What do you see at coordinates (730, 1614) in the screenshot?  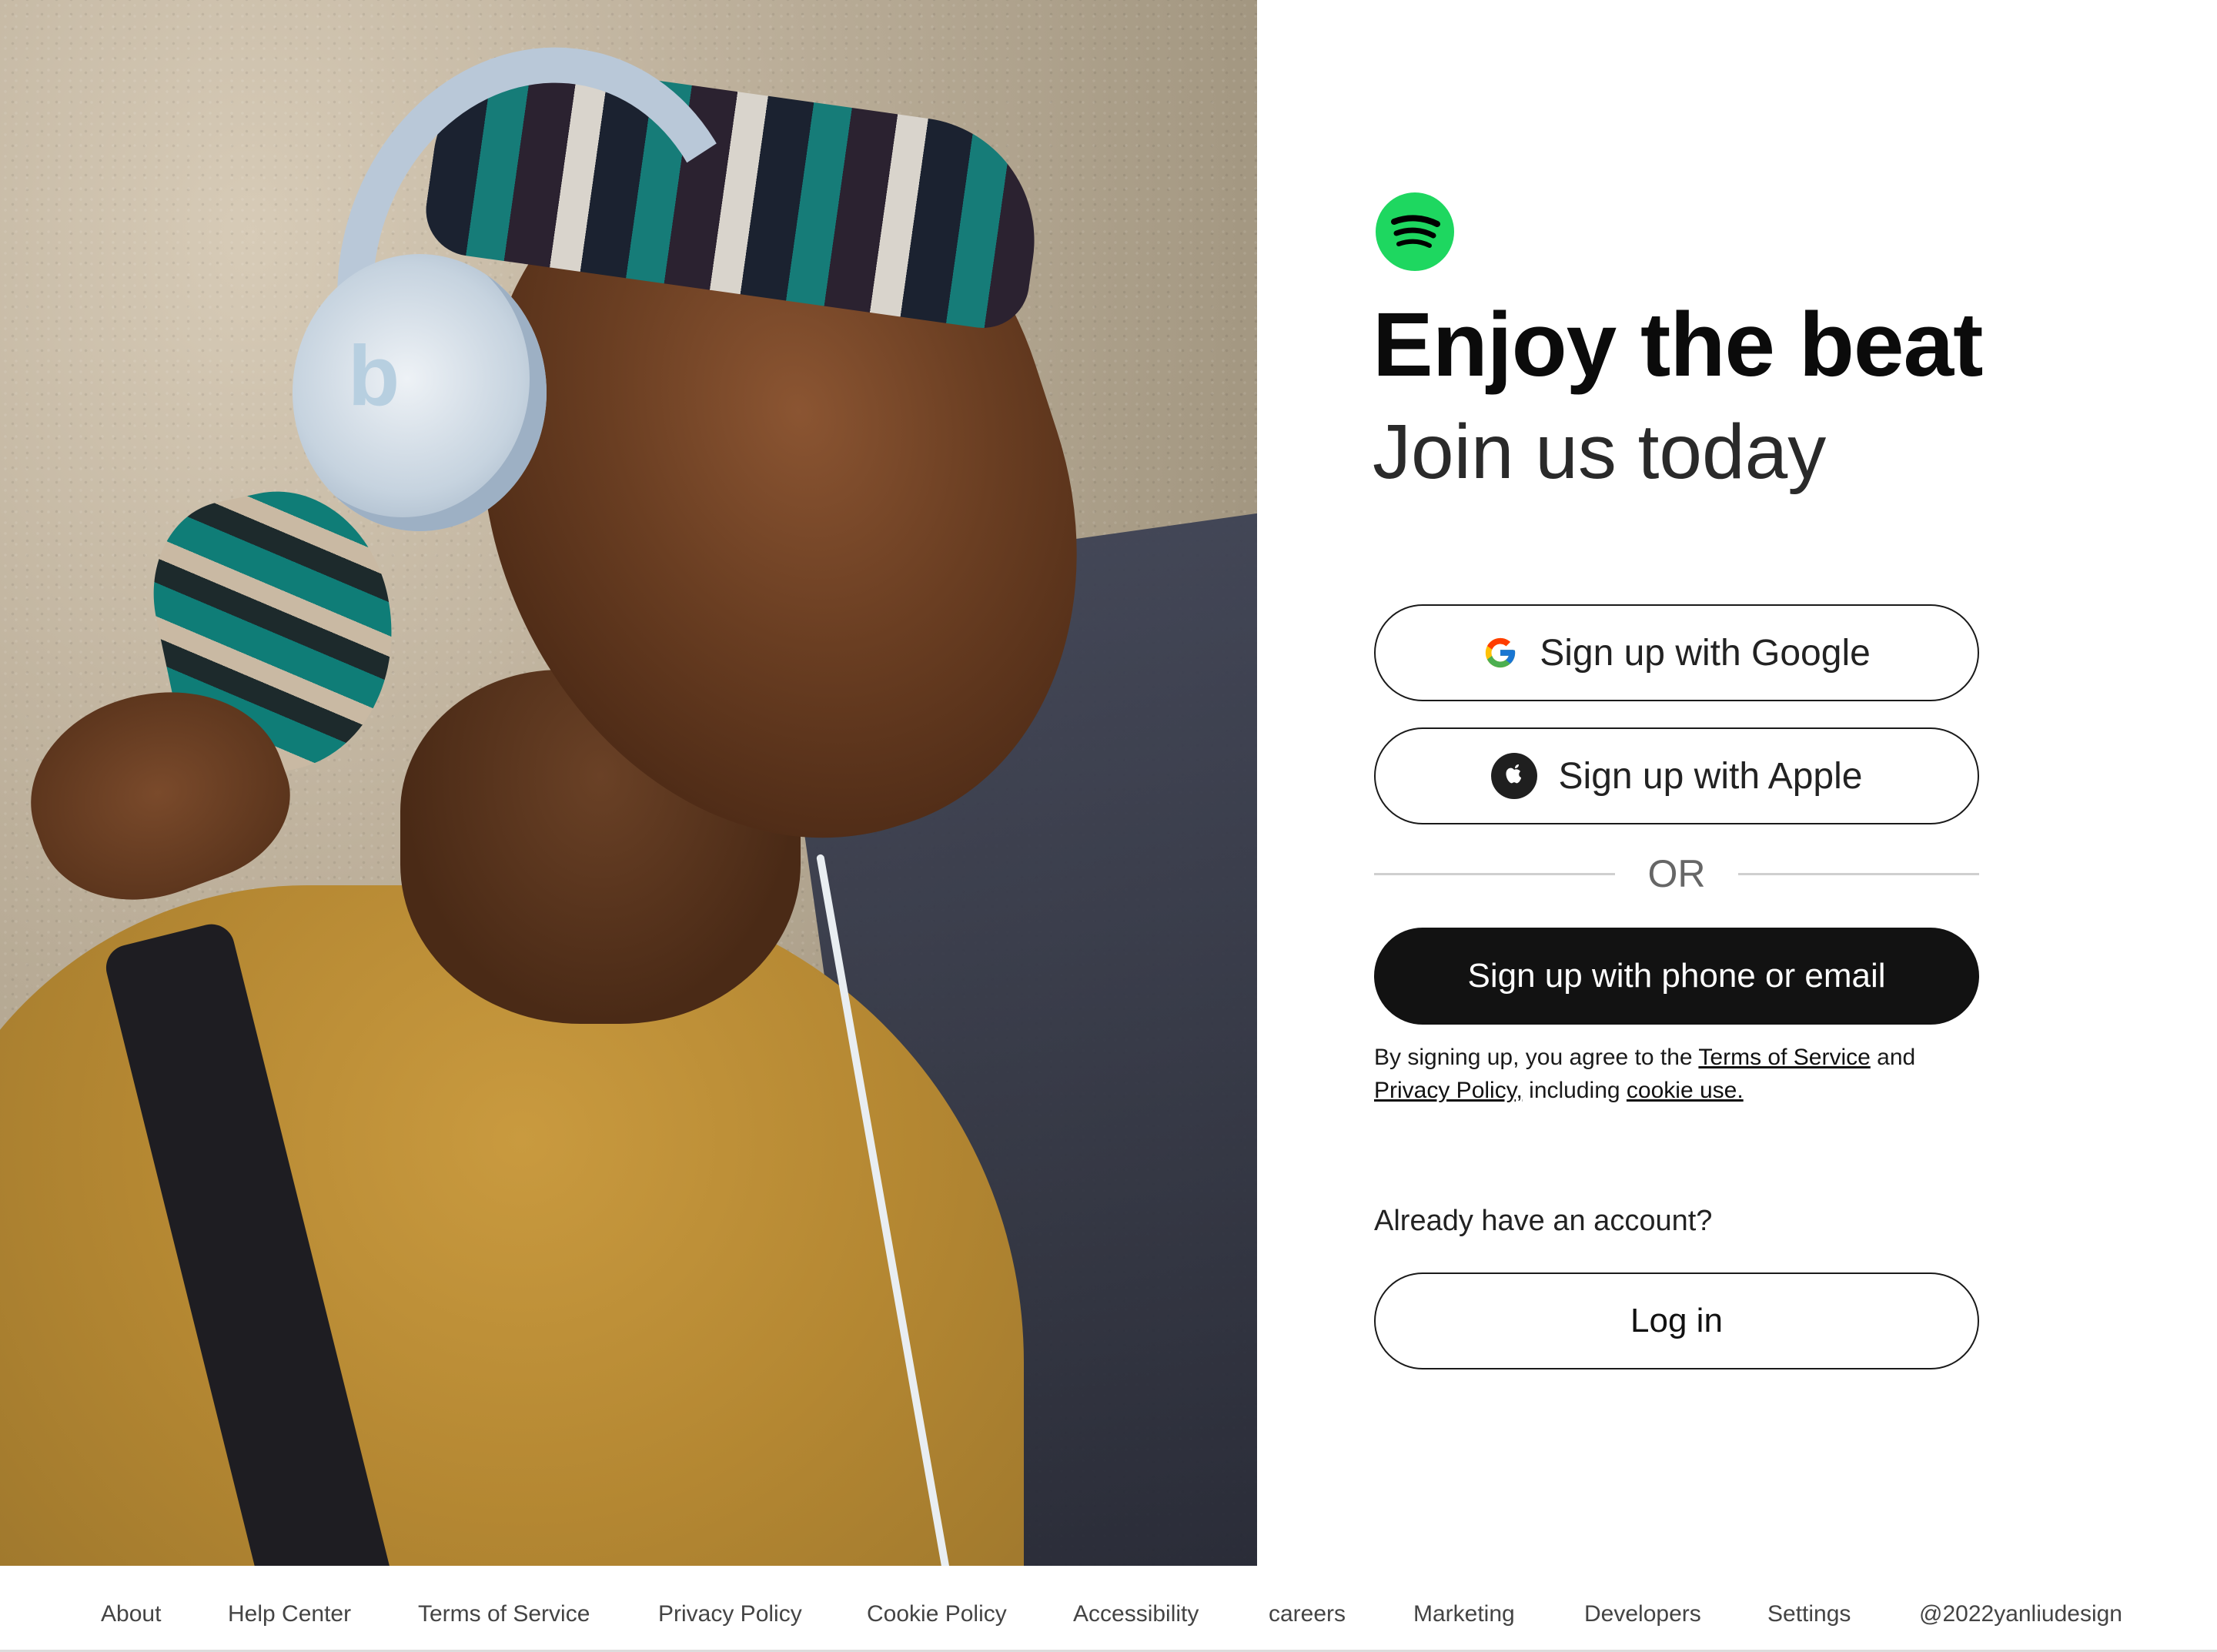 I see `footer-link-privacy-policy: Privacy Policy` at bounding box center [730, 1614].